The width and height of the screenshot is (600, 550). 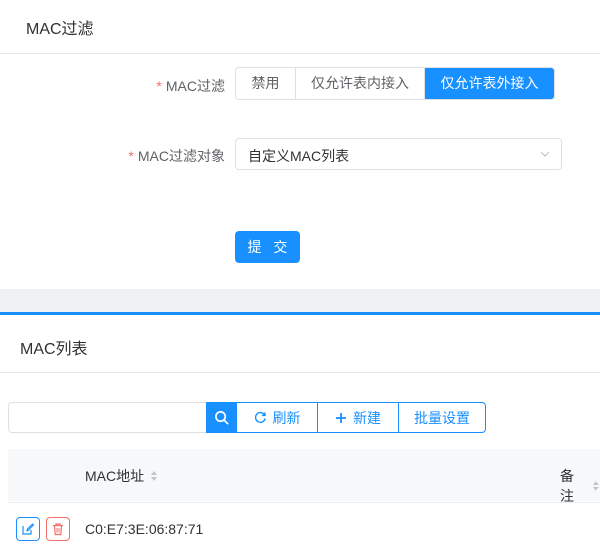 I want to click on refresh-label: 刷新, so click(x=286, y=417).